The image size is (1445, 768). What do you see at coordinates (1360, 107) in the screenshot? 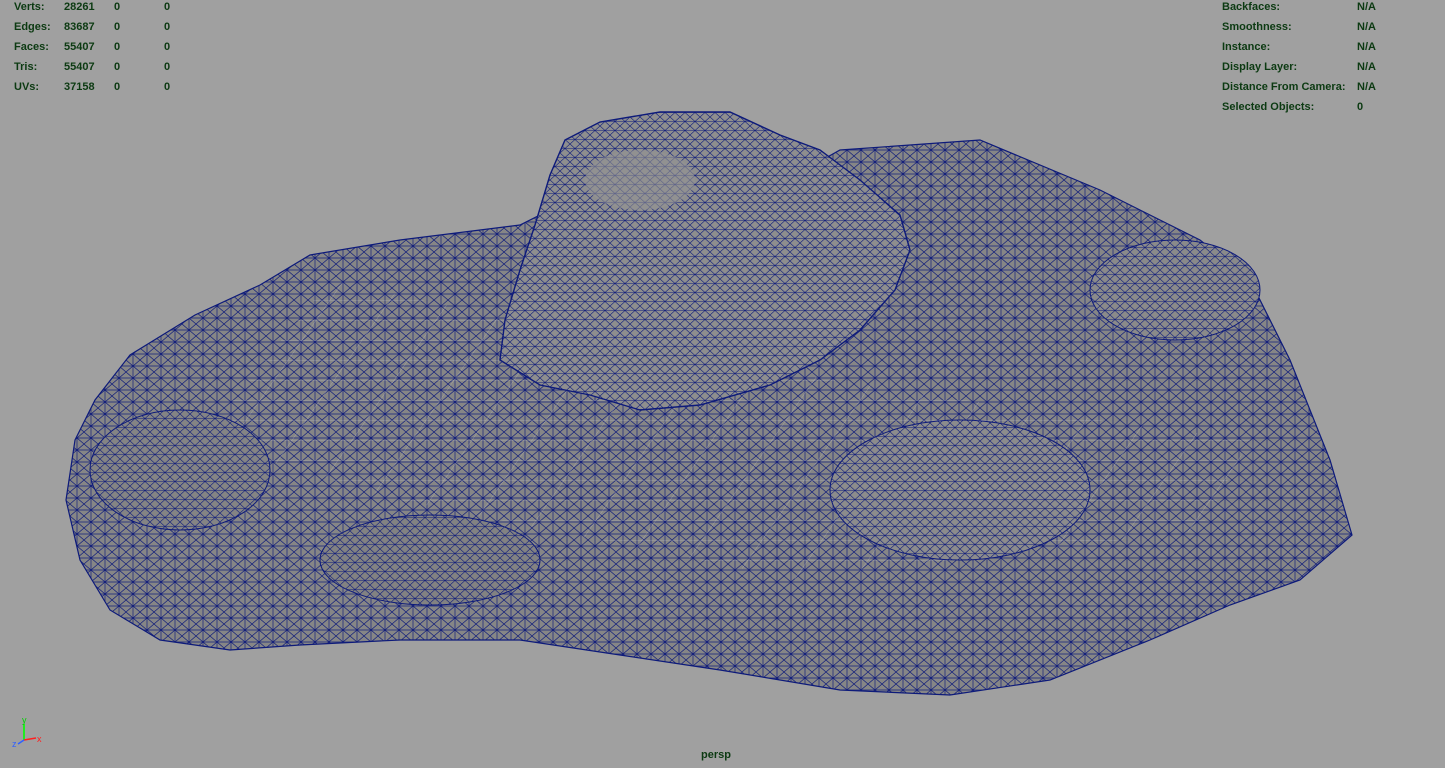
I see `object-detail-value: 0` at bounding box center [1360, 107].